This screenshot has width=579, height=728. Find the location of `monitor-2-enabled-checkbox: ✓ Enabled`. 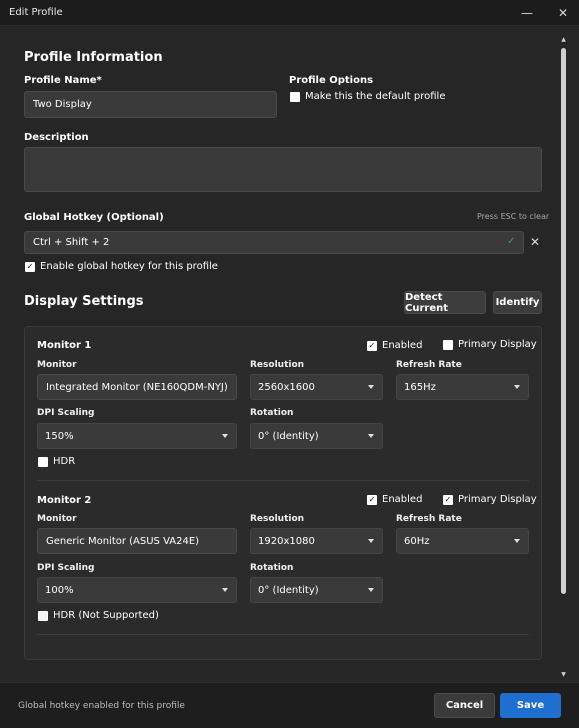

monitor-2-enabled-checkbox: ✓ Enabled is located at coordinates (394, 499).